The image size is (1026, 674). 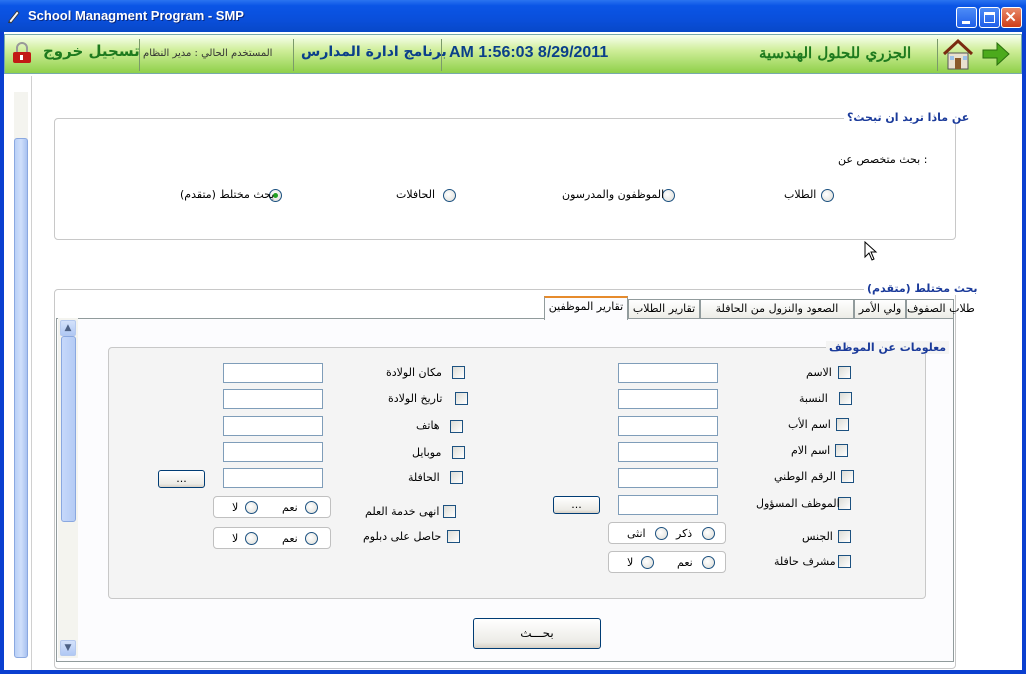 What do you see at coordinates (647, 562) in the screenshot?
I see `radio-bus-supervisor-no` at bounding box center [647, 562].